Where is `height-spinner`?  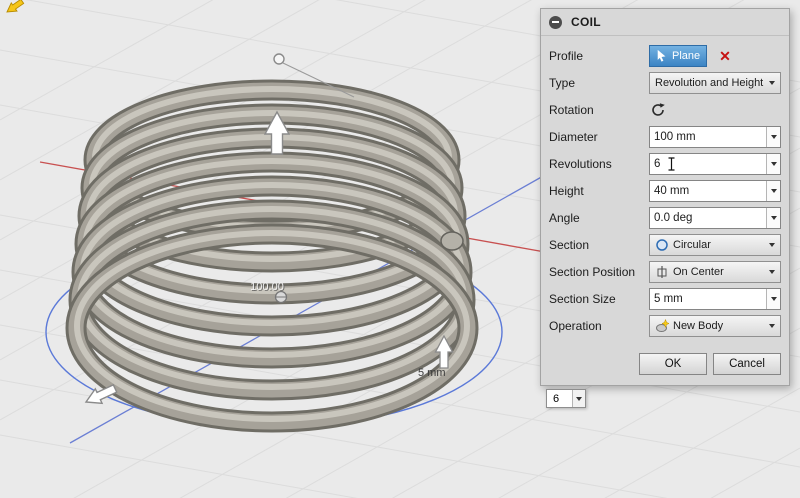 height-spinner is located at coordinates (773, 190).